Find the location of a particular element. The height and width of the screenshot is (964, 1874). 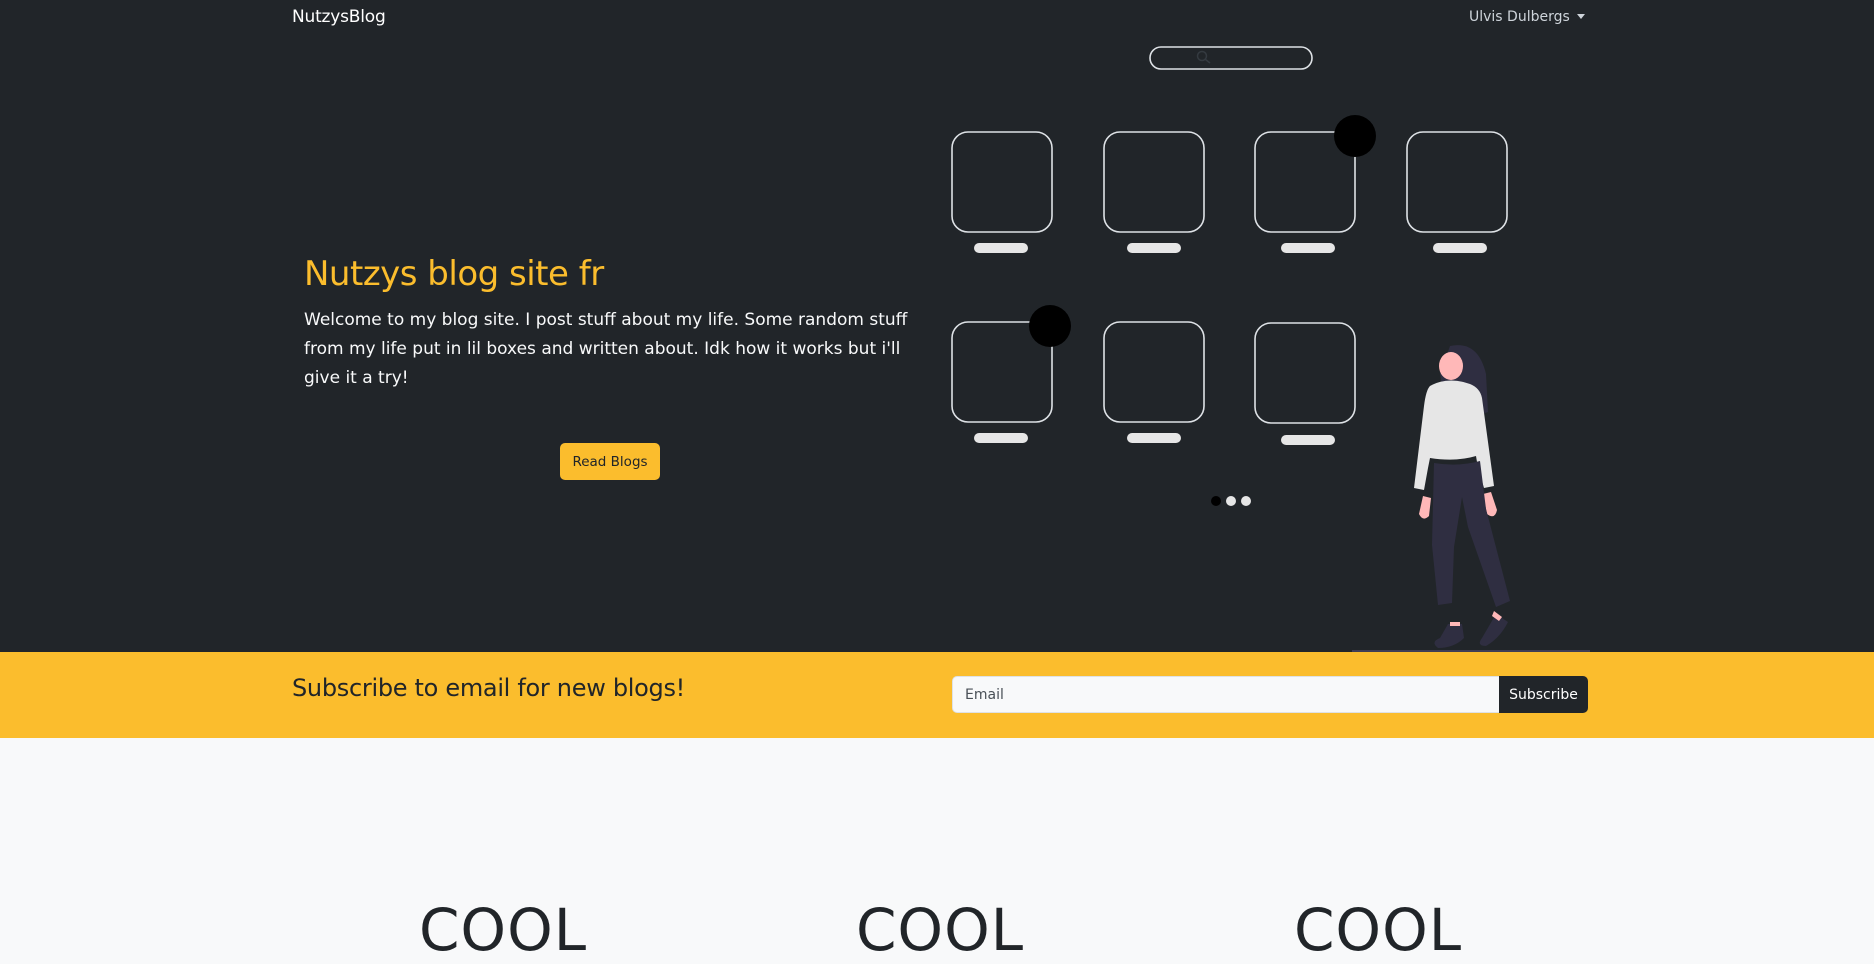

read-blogs-button: Read Blogs is located at coordinates (610, 461).